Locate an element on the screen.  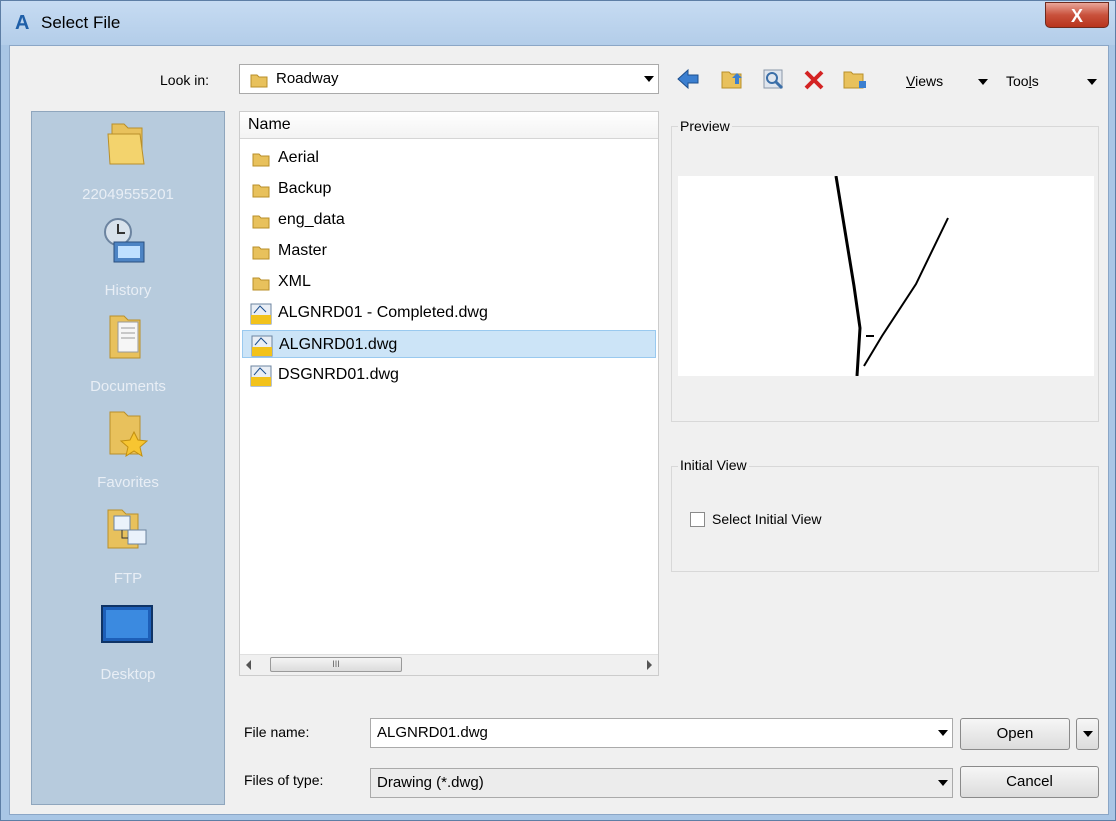
place-label: Favorites is located at coordinates (128, 482).